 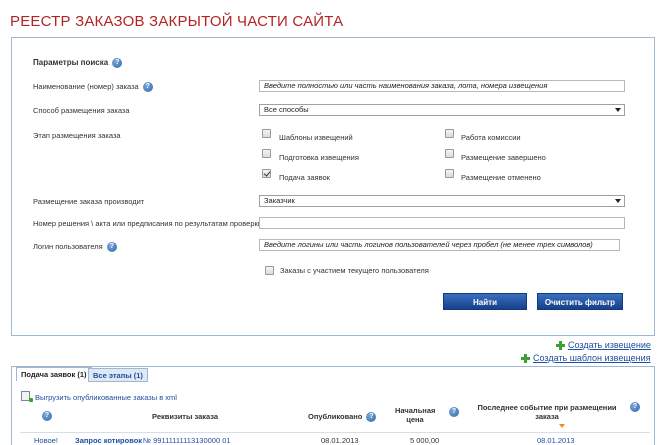 I want to click on login-label: Логин пользователя ?, so click(x=75, y=247).